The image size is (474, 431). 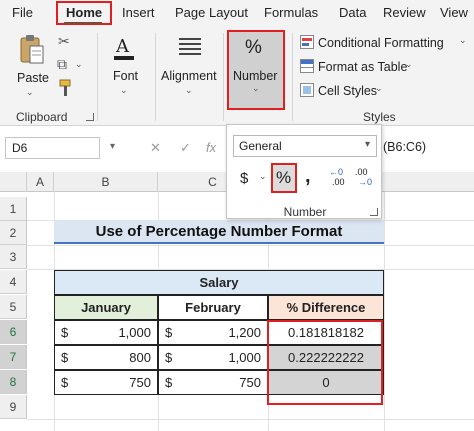 What do you see at coordinates (256, 88) in the screenshot?
I see `number-dropdown-icon: ⌄` at bounding box center [256, 88].